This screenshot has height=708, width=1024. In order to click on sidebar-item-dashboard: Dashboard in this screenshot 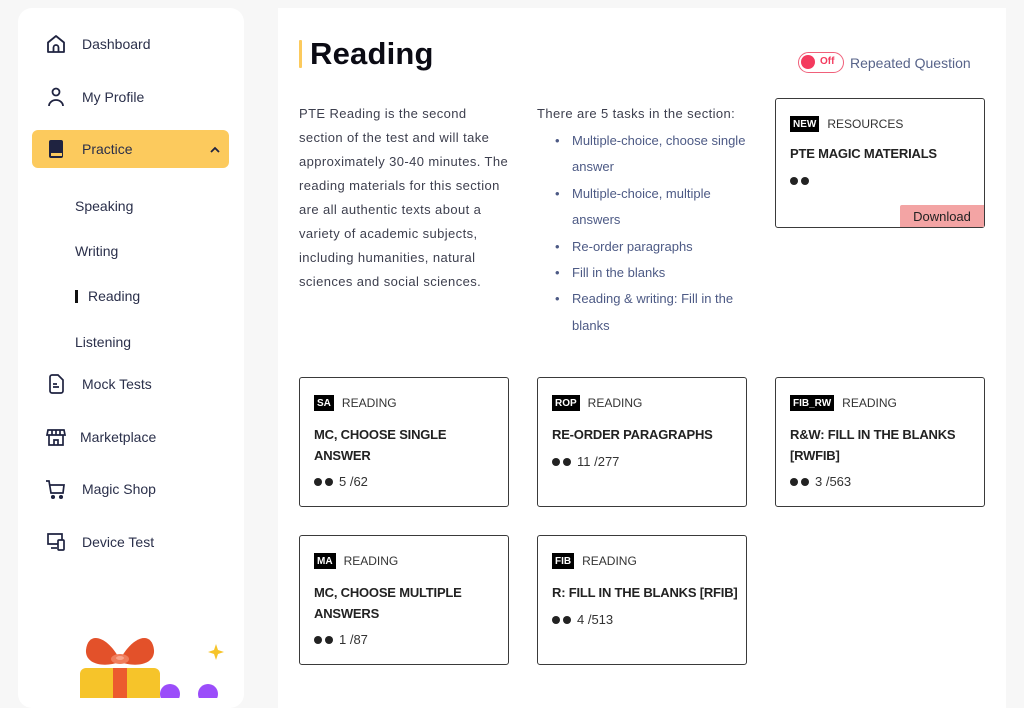, I will do `click(130, 44)`.